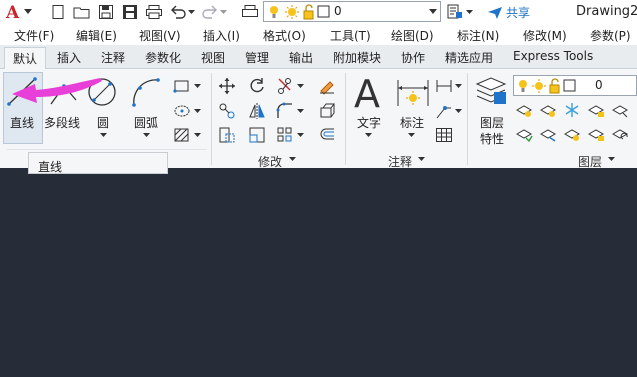 The width and height of the screenshot is (637, 377). I want to click on layer-lock-icon, so click(596, 110).